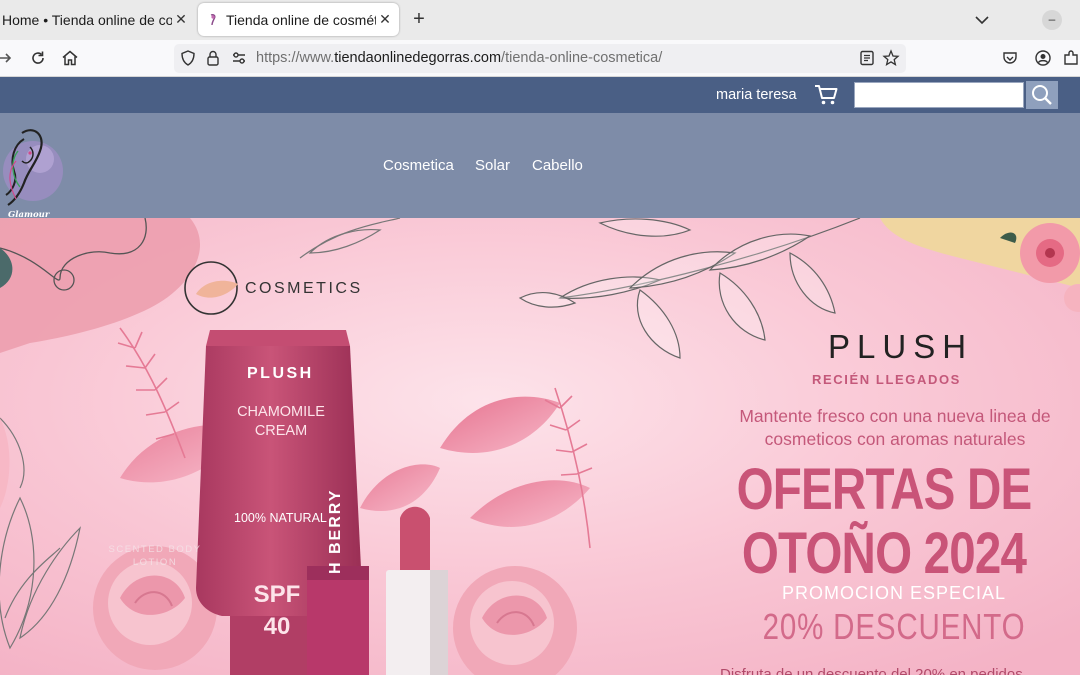 This screenshot has width=1080, height=675. Describe the element at coordinates (280, 518) in the screenshot. I see `tube-claim: 100% NATURAL` at that location.